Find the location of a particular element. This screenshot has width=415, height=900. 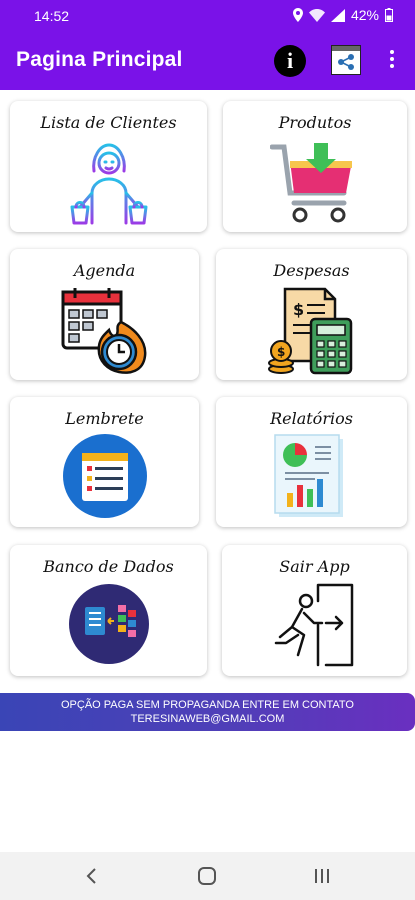

info-button: i is located at coordinates (290, 61).